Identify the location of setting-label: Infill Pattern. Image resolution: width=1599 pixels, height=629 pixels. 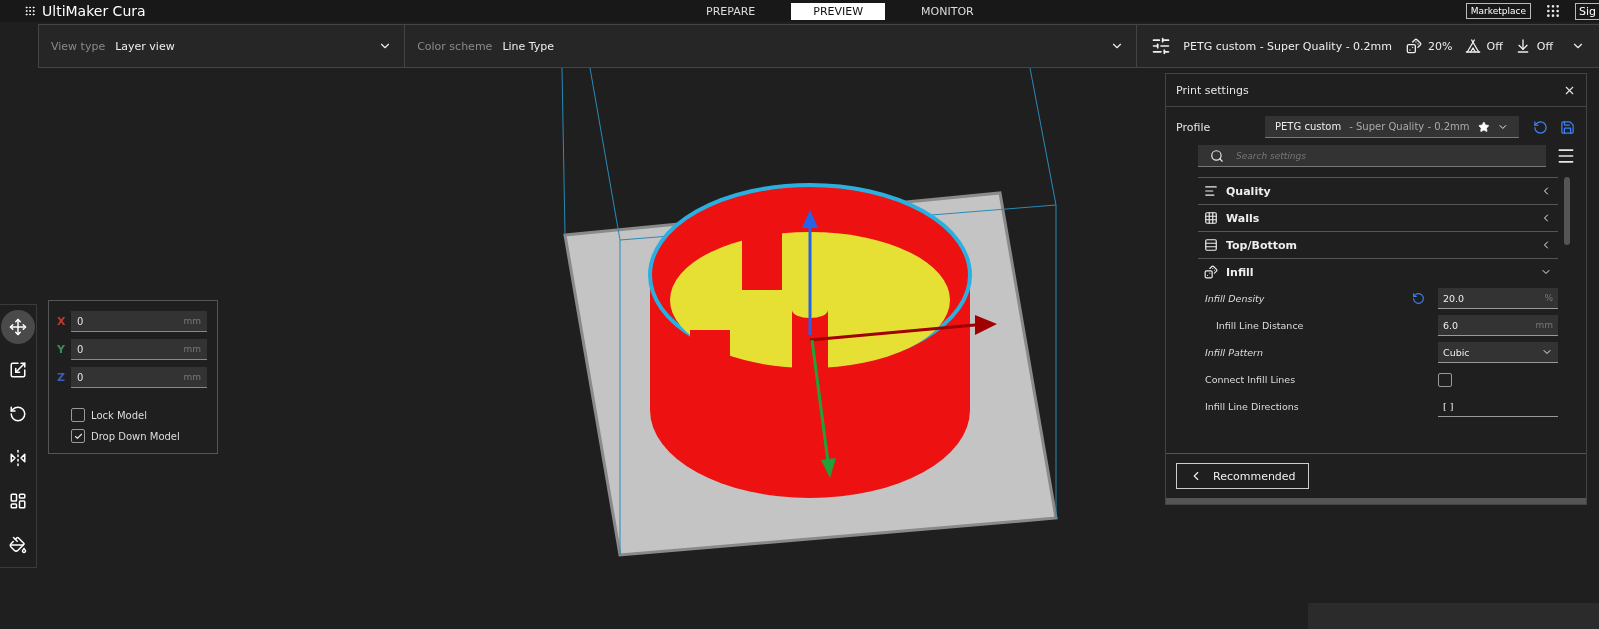
(1234, 352).